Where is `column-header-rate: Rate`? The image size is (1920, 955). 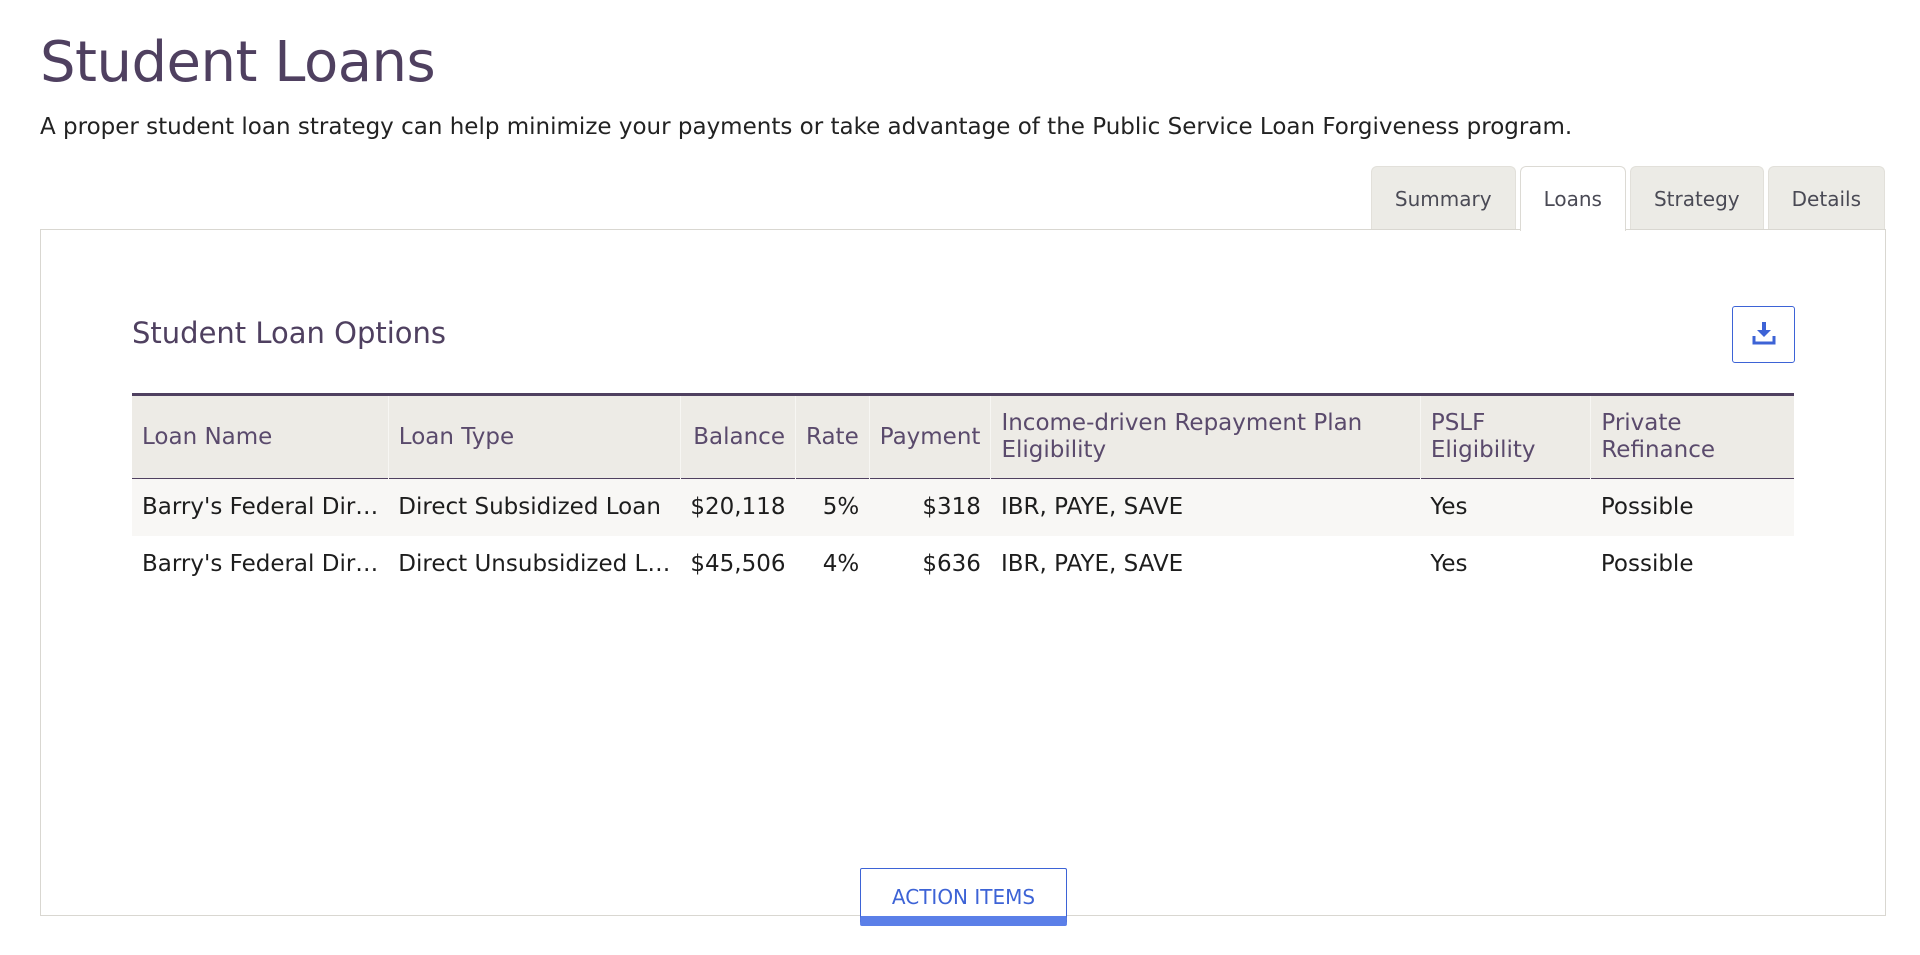 column-header-rate: Rate is located at coordinates (832, 436).